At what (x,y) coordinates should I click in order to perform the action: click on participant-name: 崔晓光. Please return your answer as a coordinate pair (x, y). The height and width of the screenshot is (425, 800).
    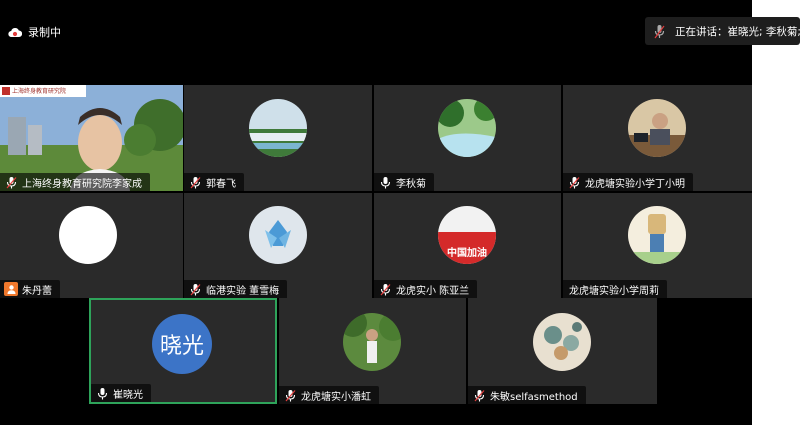
    Looking at the image, I should click on (128, 395).